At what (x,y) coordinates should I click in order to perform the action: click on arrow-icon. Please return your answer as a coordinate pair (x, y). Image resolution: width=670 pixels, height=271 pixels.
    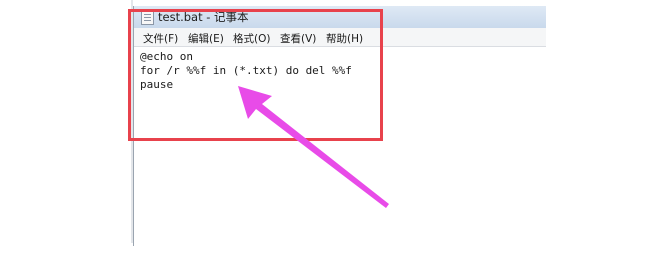
    Looking at the image, I should click on (313, 147).